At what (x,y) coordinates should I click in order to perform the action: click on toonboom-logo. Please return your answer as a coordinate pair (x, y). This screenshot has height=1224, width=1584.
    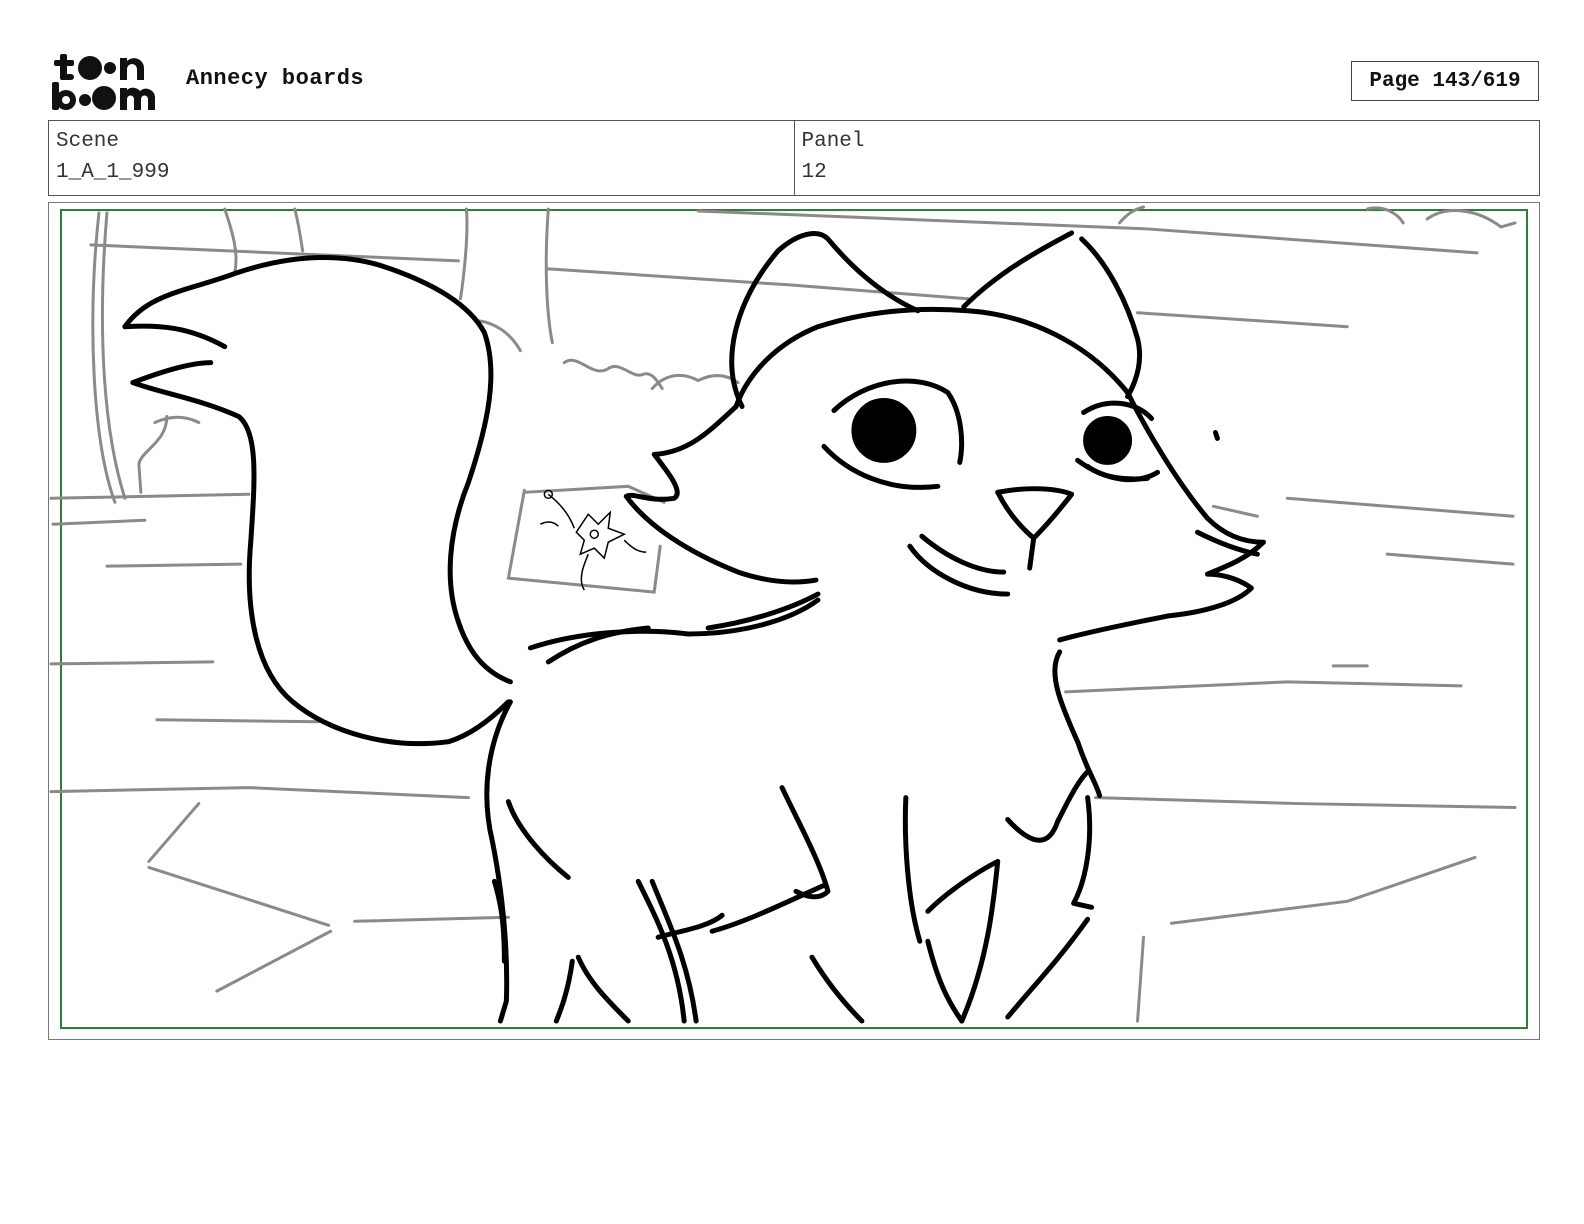
    Looking at the image, I should click on (103, 82).